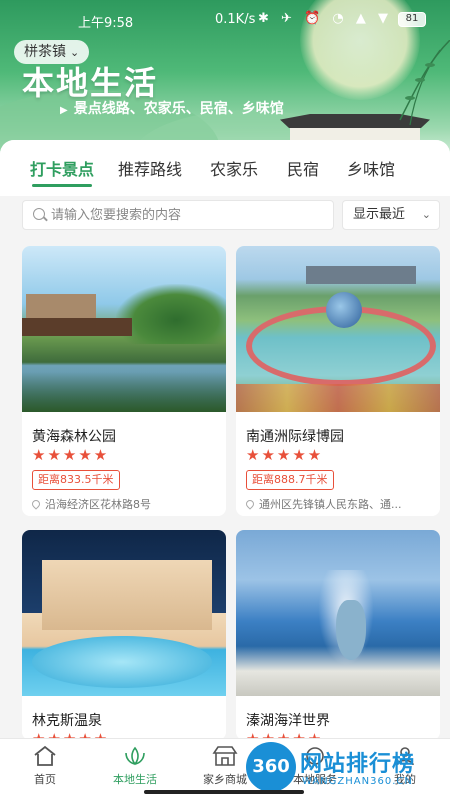 Image resolution: width=450 pixels, height=800 pixels. Describe the element at coordinates (235, 19) in the screenshot. I see `network-speed: 0.1K/s` at that location.